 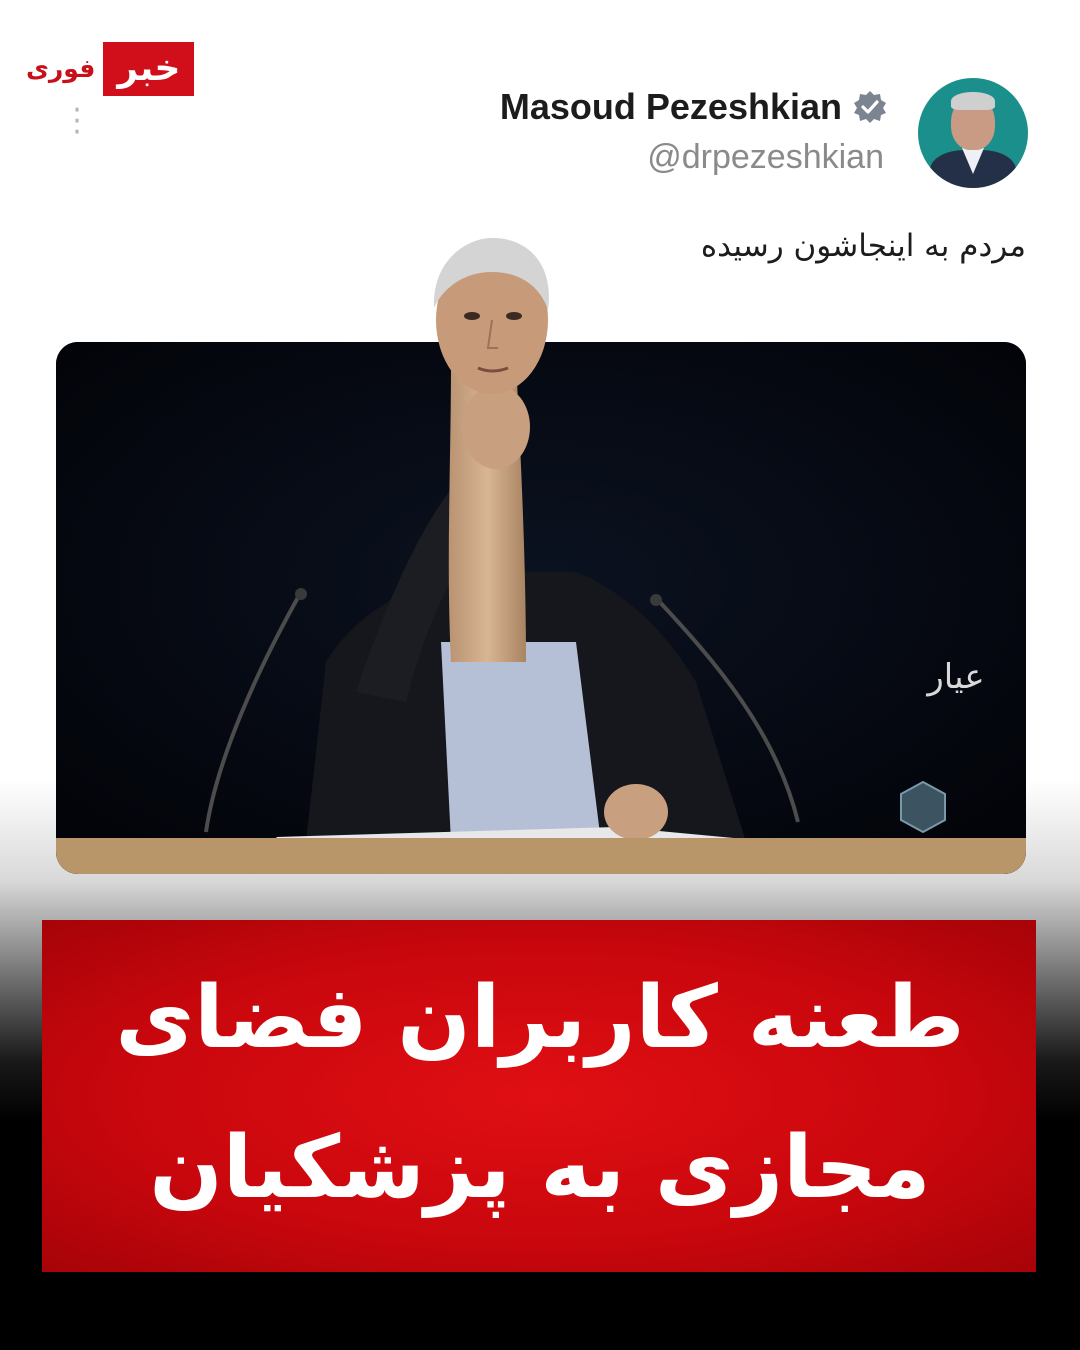 I want to click on channel-logo-icon, so click(x=923, y=807).